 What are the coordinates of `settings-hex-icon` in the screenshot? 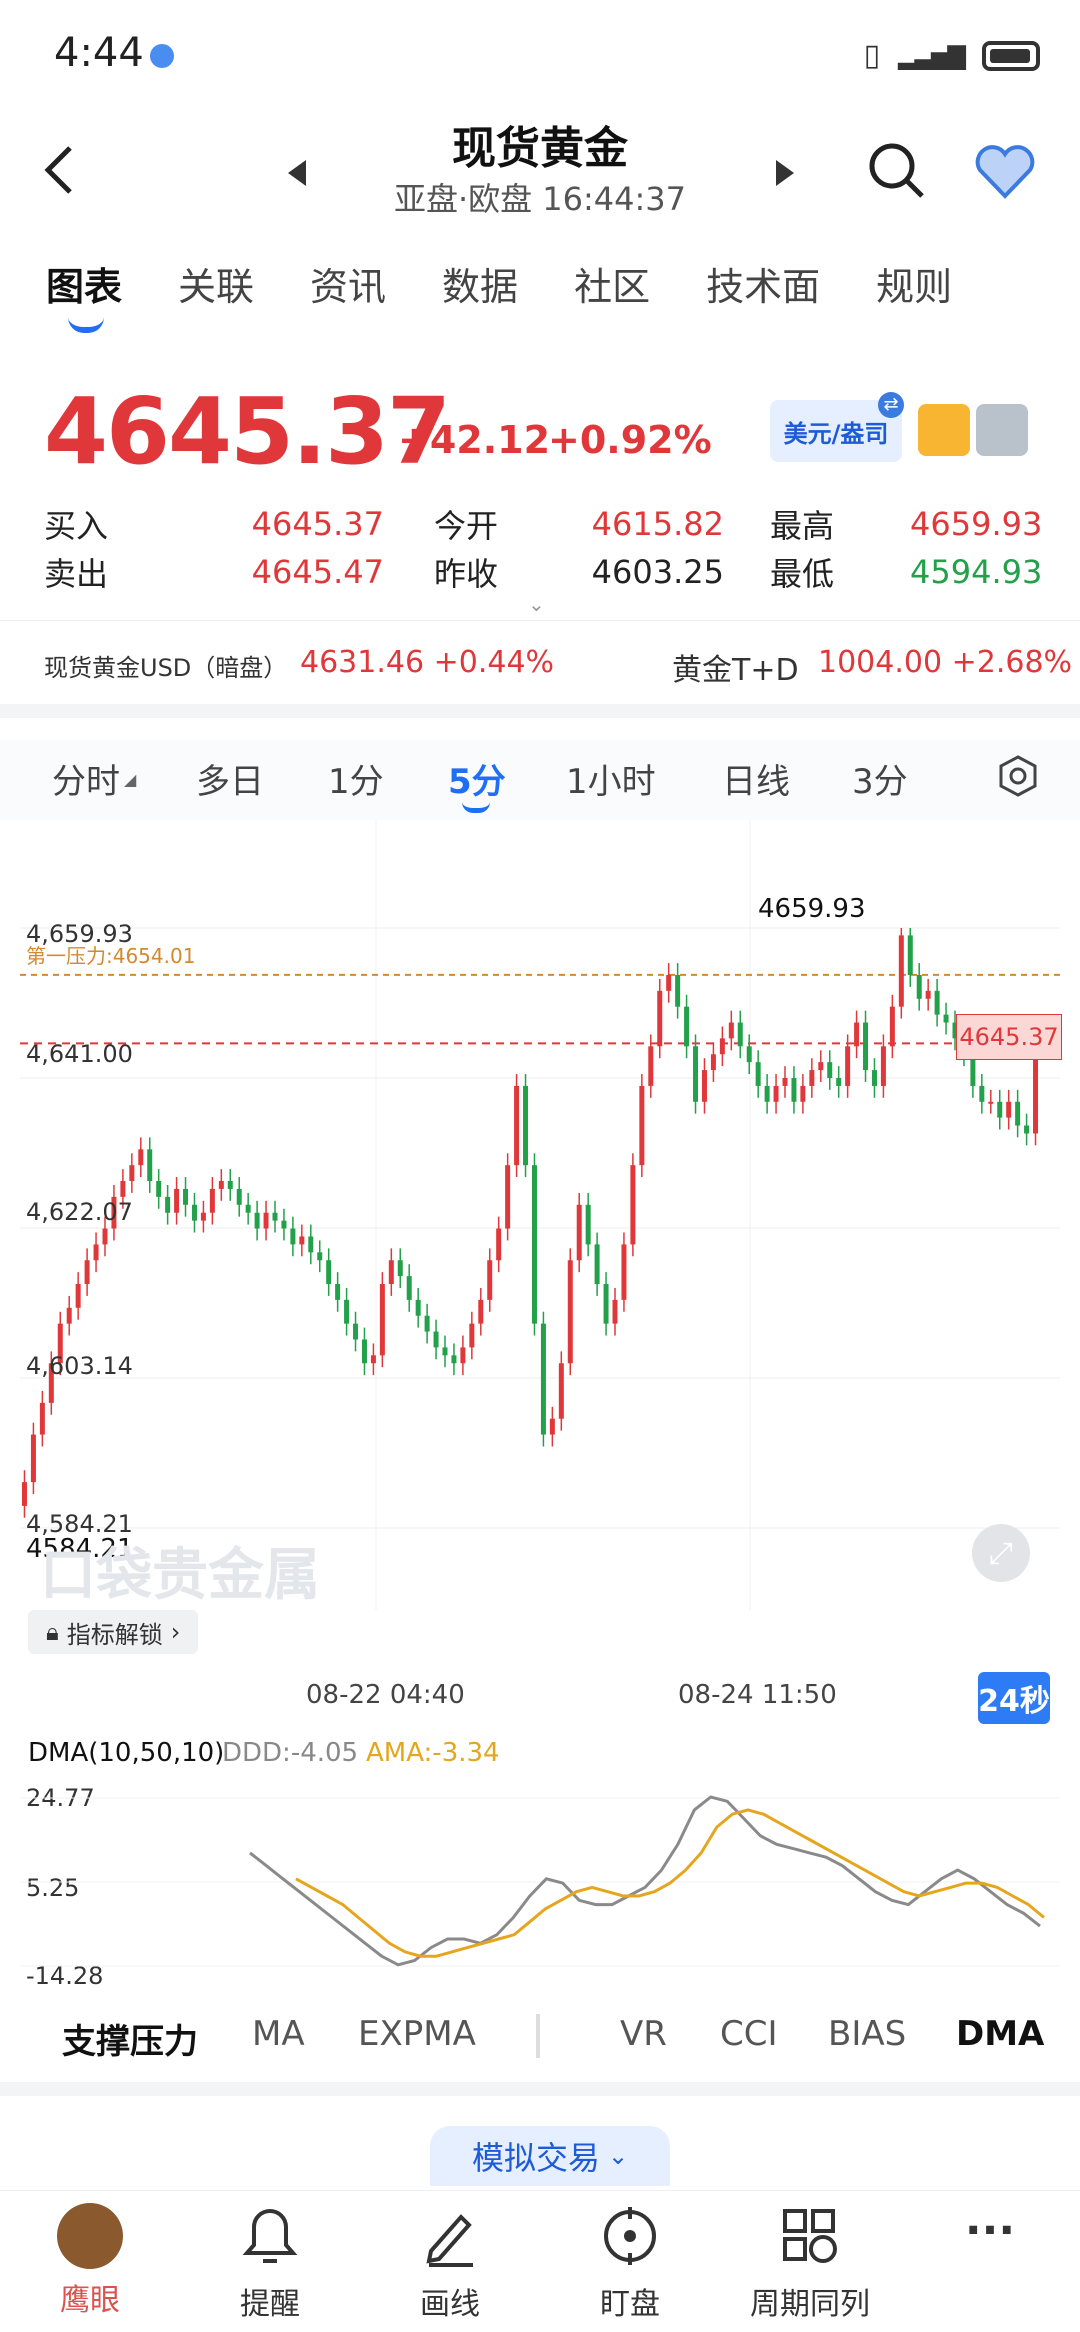 It's located at (1018, 778).